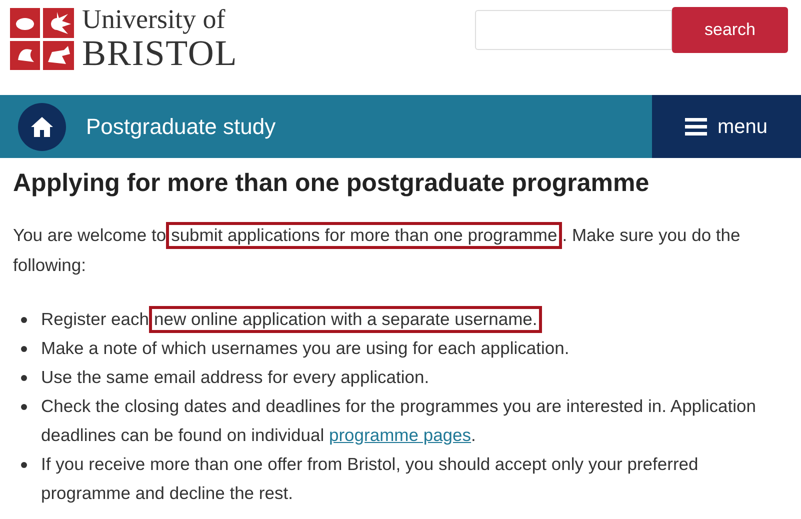 The image size is (801, 519). I want to click on home-button, so click(42, 126).